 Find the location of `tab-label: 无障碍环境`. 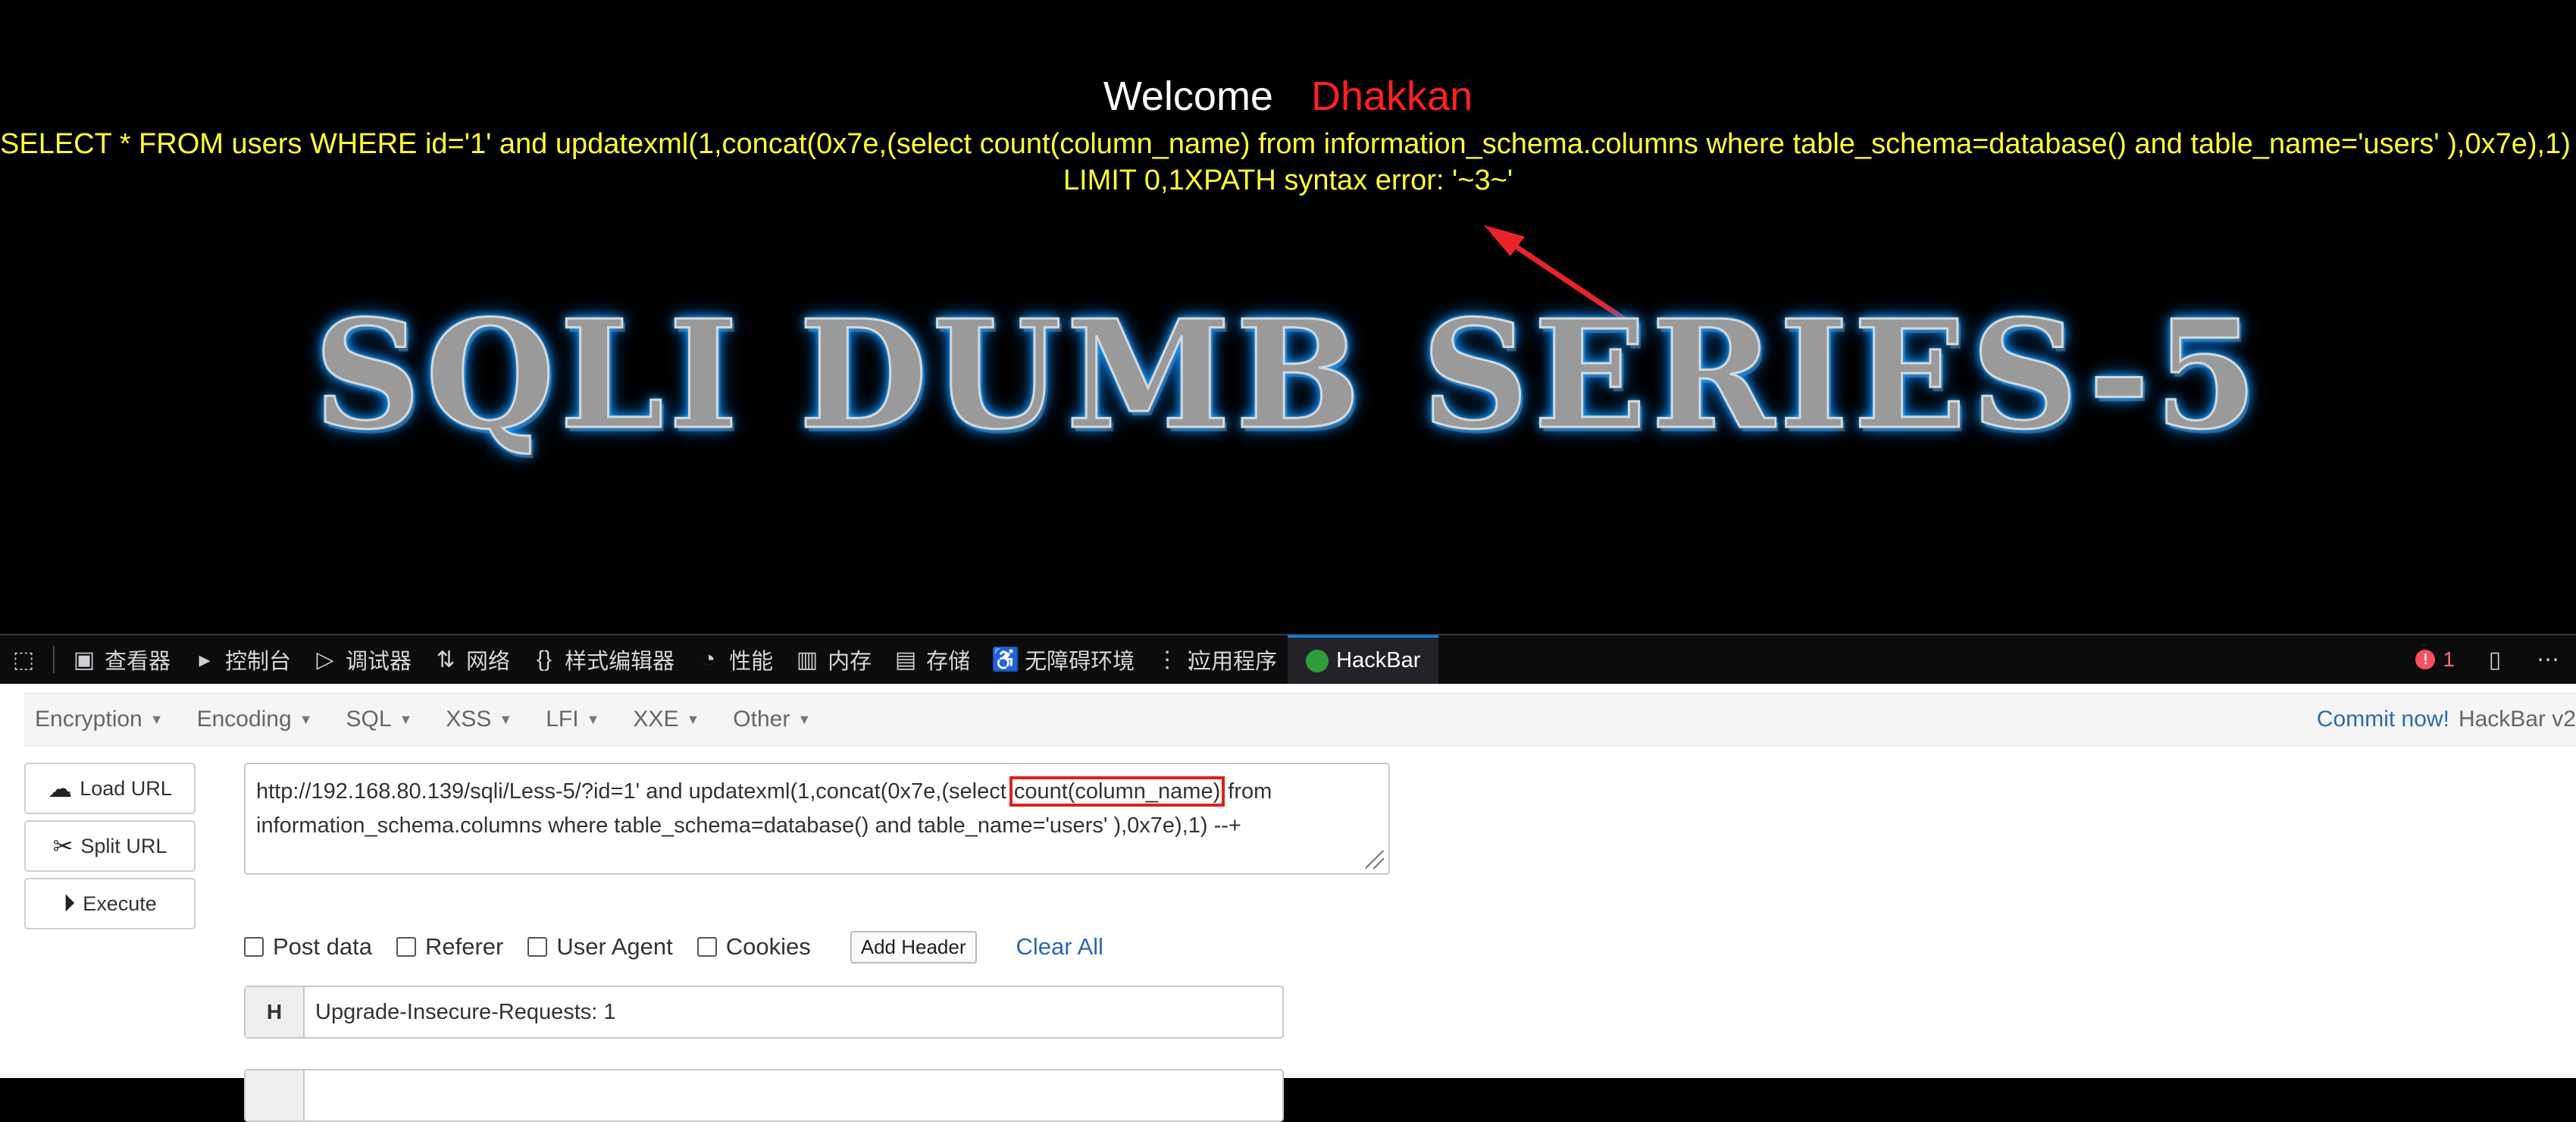

tab-label: 无障碍环境 is located at coordinates (1080, 662).